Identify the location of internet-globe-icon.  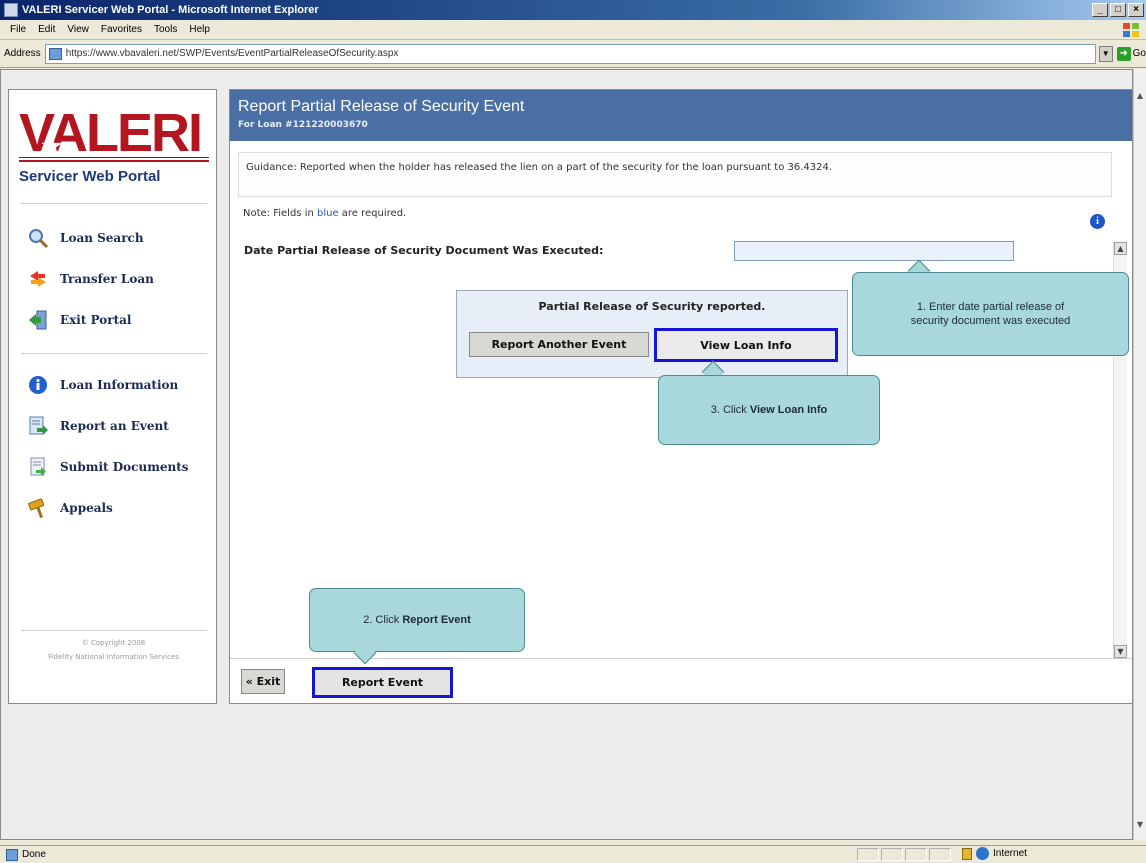
(982, 853).